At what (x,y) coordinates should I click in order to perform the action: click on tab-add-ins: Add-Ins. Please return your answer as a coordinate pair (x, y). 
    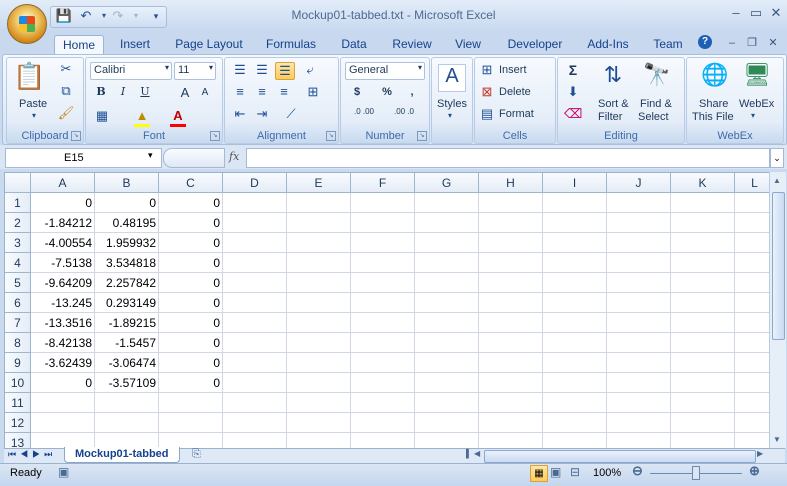
    Looking at the image, I should click on (608, 44).